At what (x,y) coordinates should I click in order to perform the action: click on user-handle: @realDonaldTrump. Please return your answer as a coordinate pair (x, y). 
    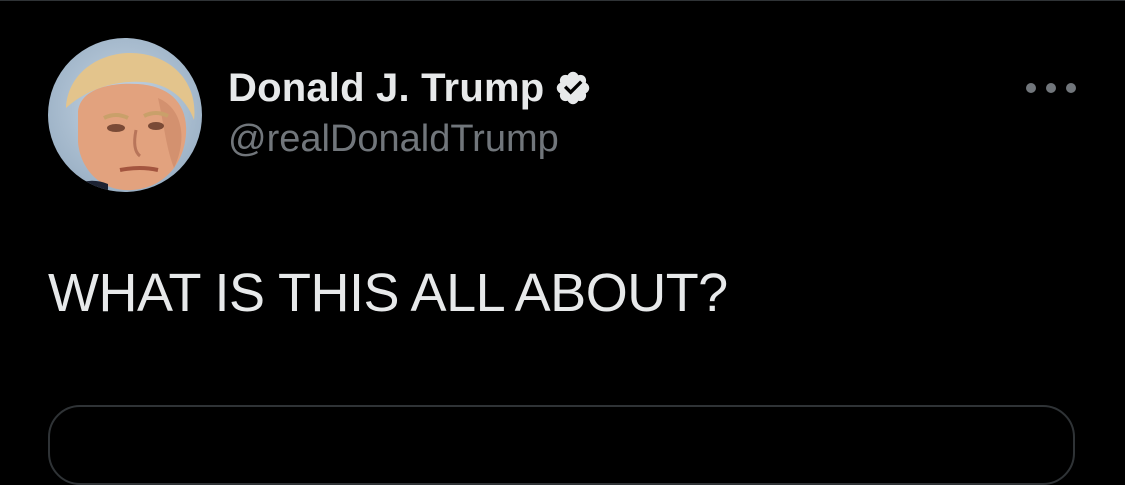
    Looking at the image, I should click on (410, 139).